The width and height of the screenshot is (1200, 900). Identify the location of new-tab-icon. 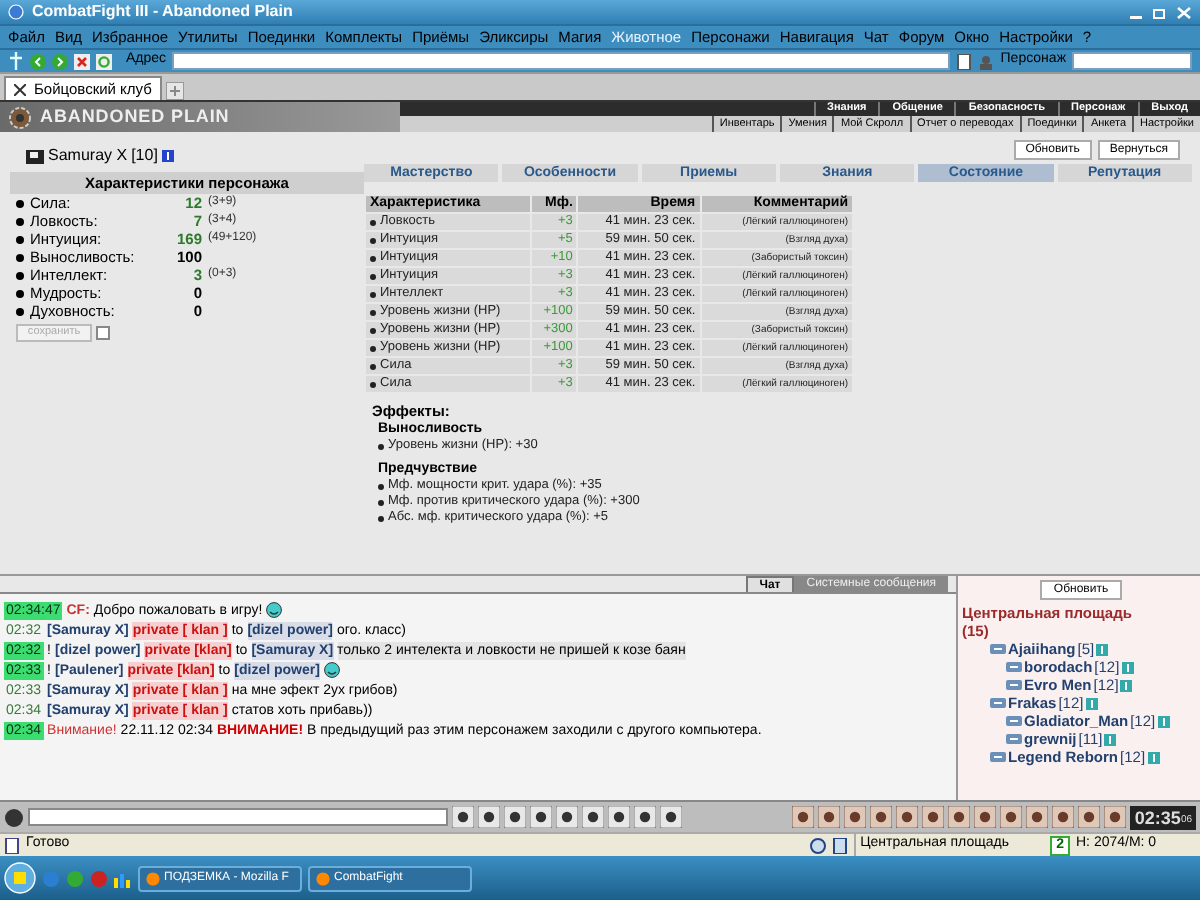
(174, 91).